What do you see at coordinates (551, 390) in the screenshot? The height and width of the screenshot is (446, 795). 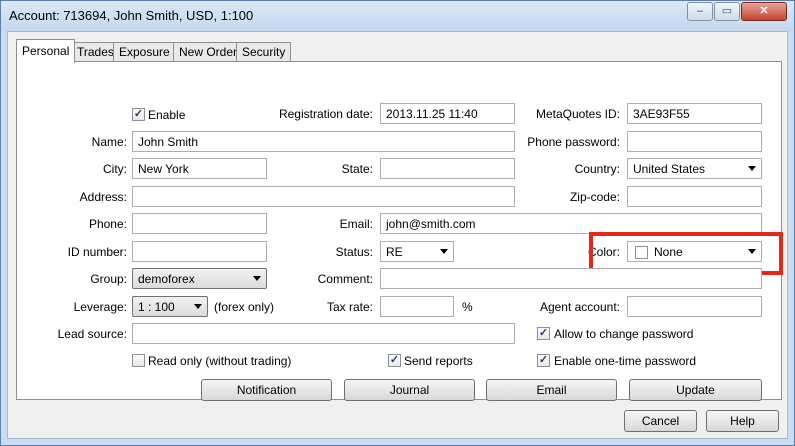 I see `email-button: Email` at bounding box center [551, 390].